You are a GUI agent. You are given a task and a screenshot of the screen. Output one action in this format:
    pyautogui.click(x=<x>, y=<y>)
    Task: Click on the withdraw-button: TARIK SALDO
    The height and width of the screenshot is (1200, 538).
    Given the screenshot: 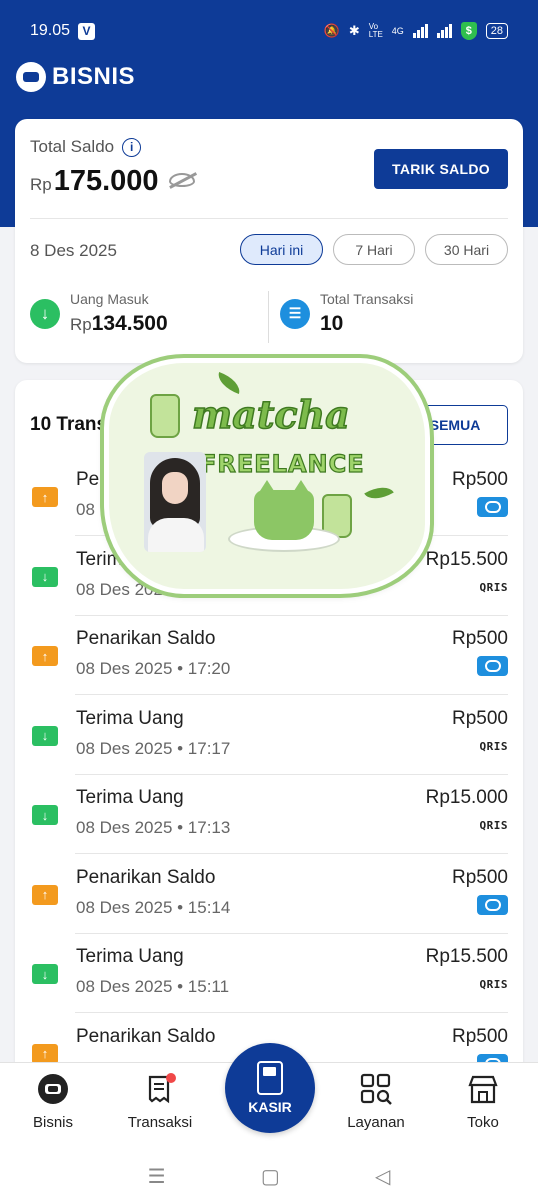 What is the action you would take?
    pyautogui.click(x=441, y=169)
    